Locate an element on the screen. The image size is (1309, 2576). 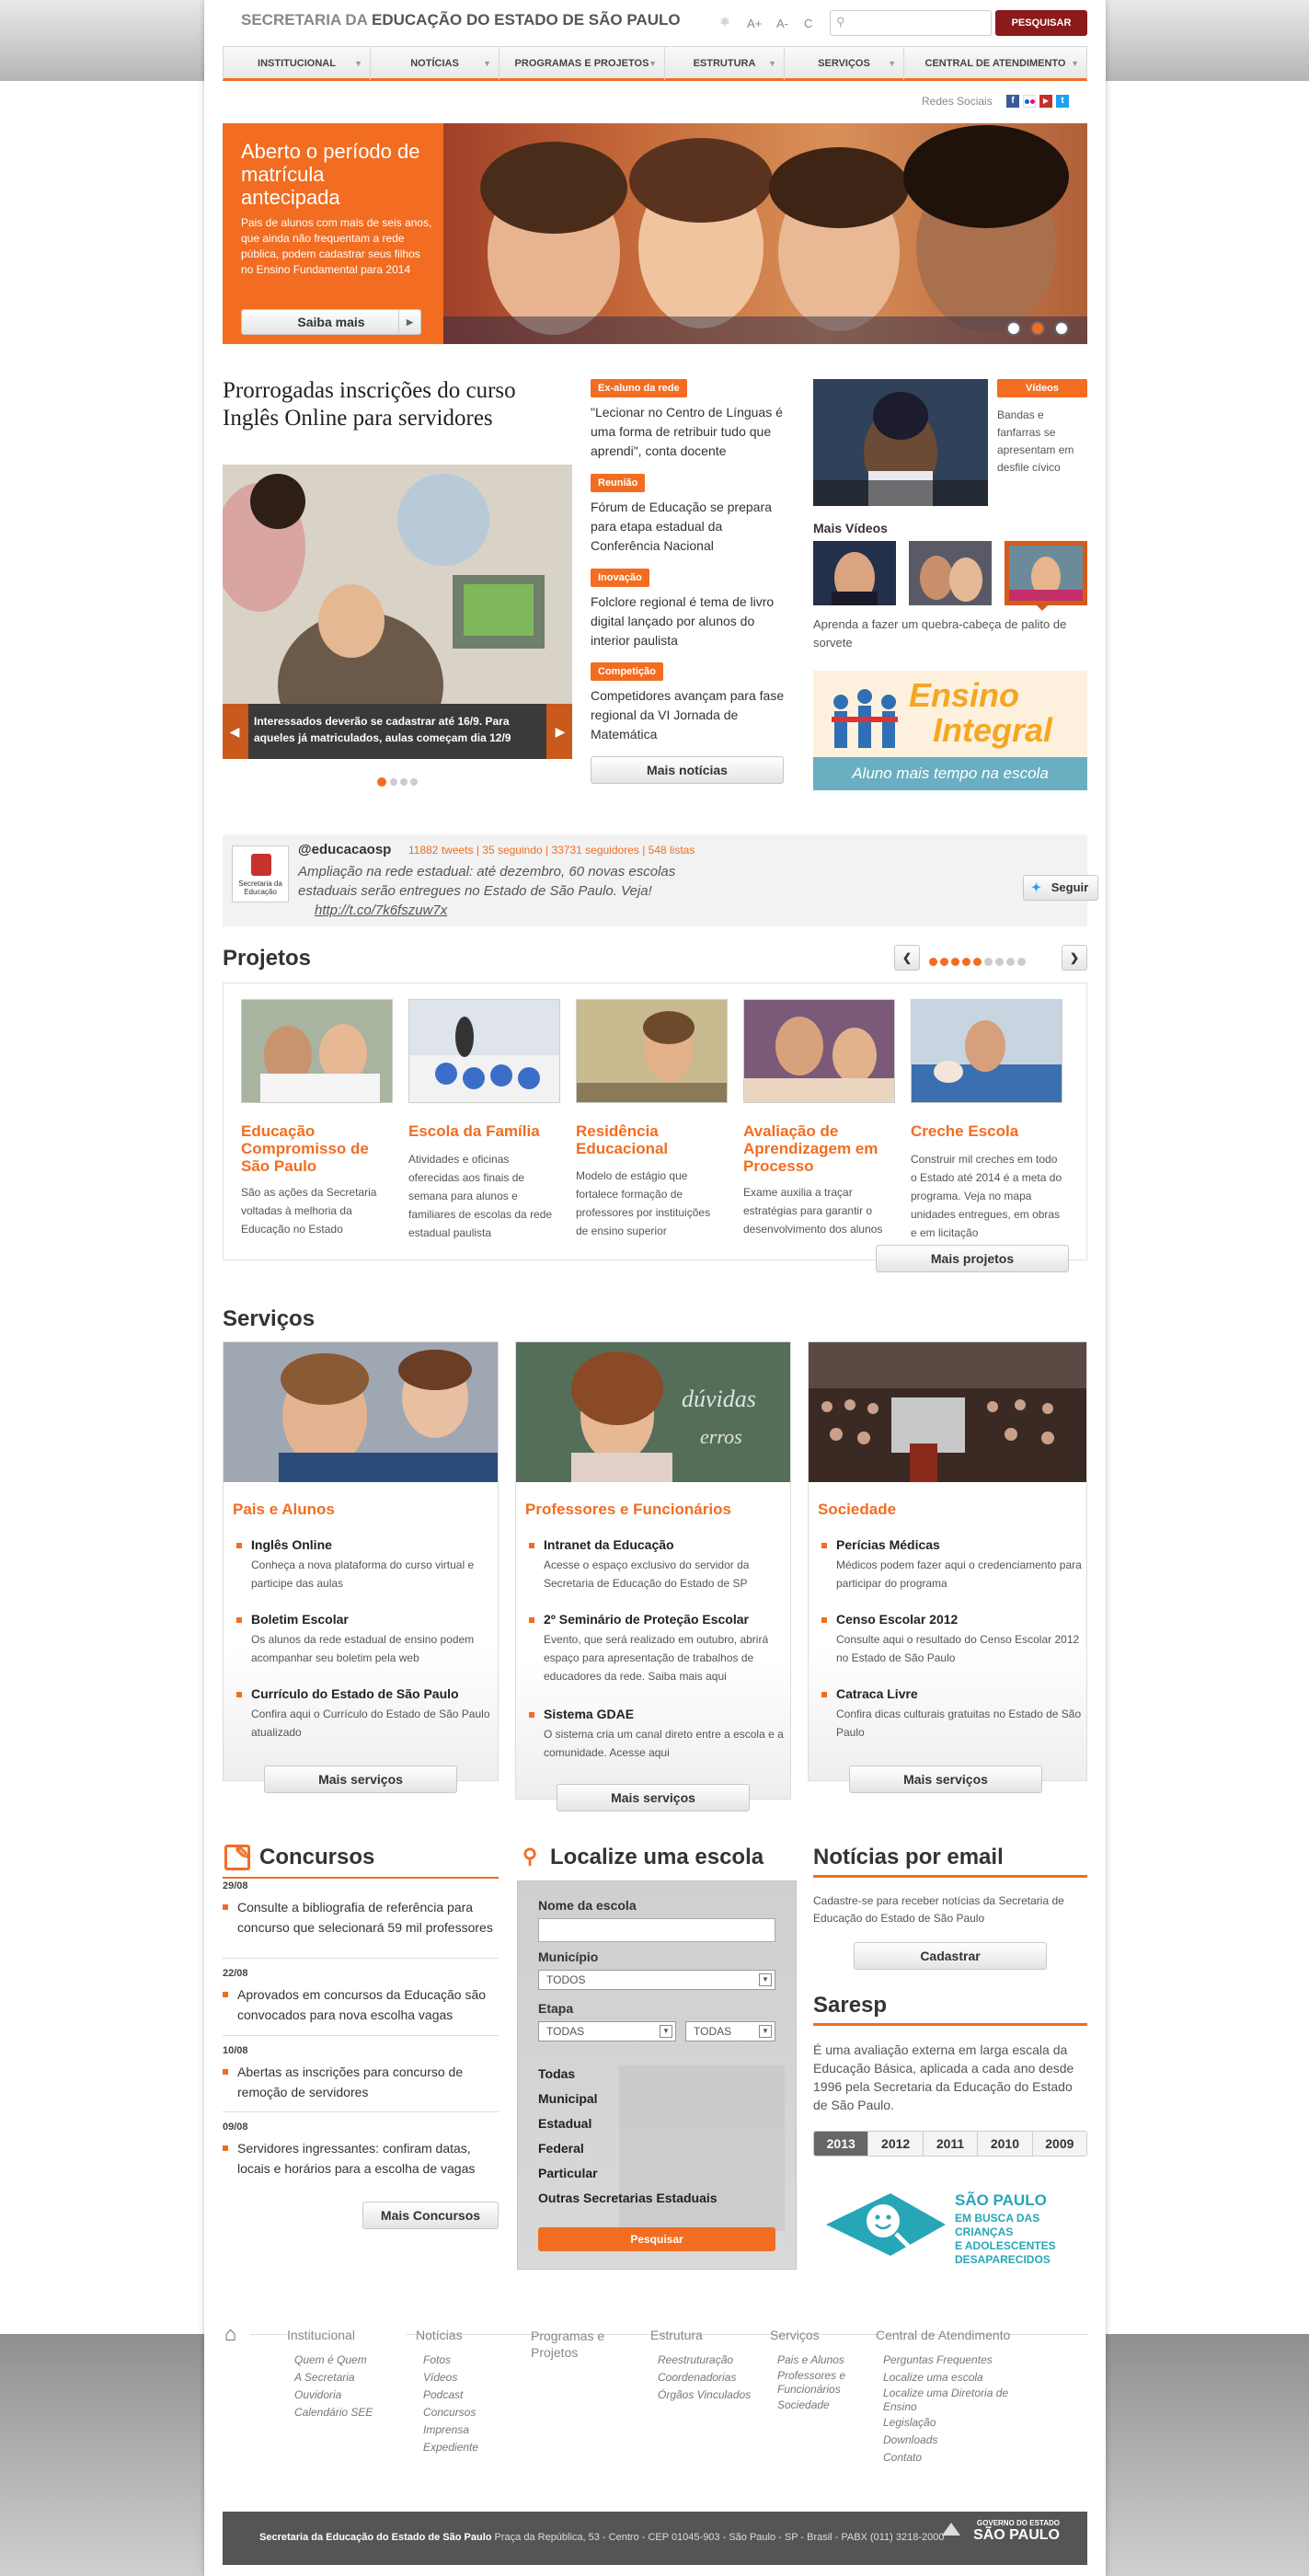
option-particular: Particular is located at coordinates (628, 2173).